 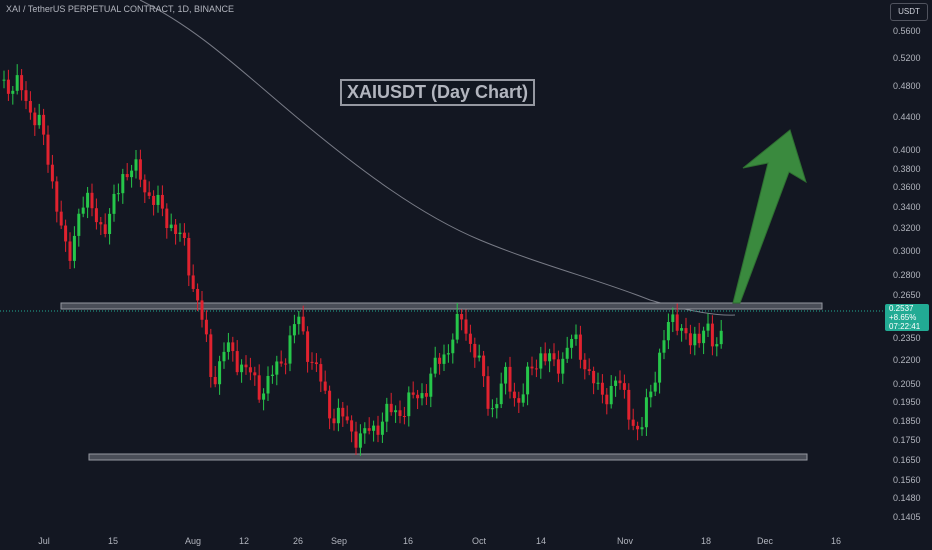 I want to click on price-tick-label: 0.1750, so click(x=907, y=440).